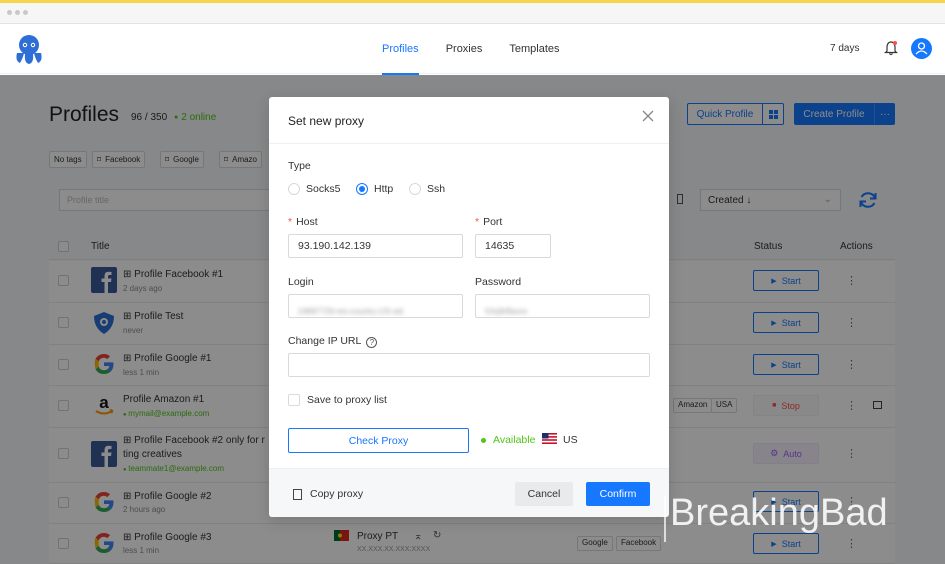 This screenshot has width=945, height=564. I want to click on radio-ssh: Ssh, so click(427, 189).